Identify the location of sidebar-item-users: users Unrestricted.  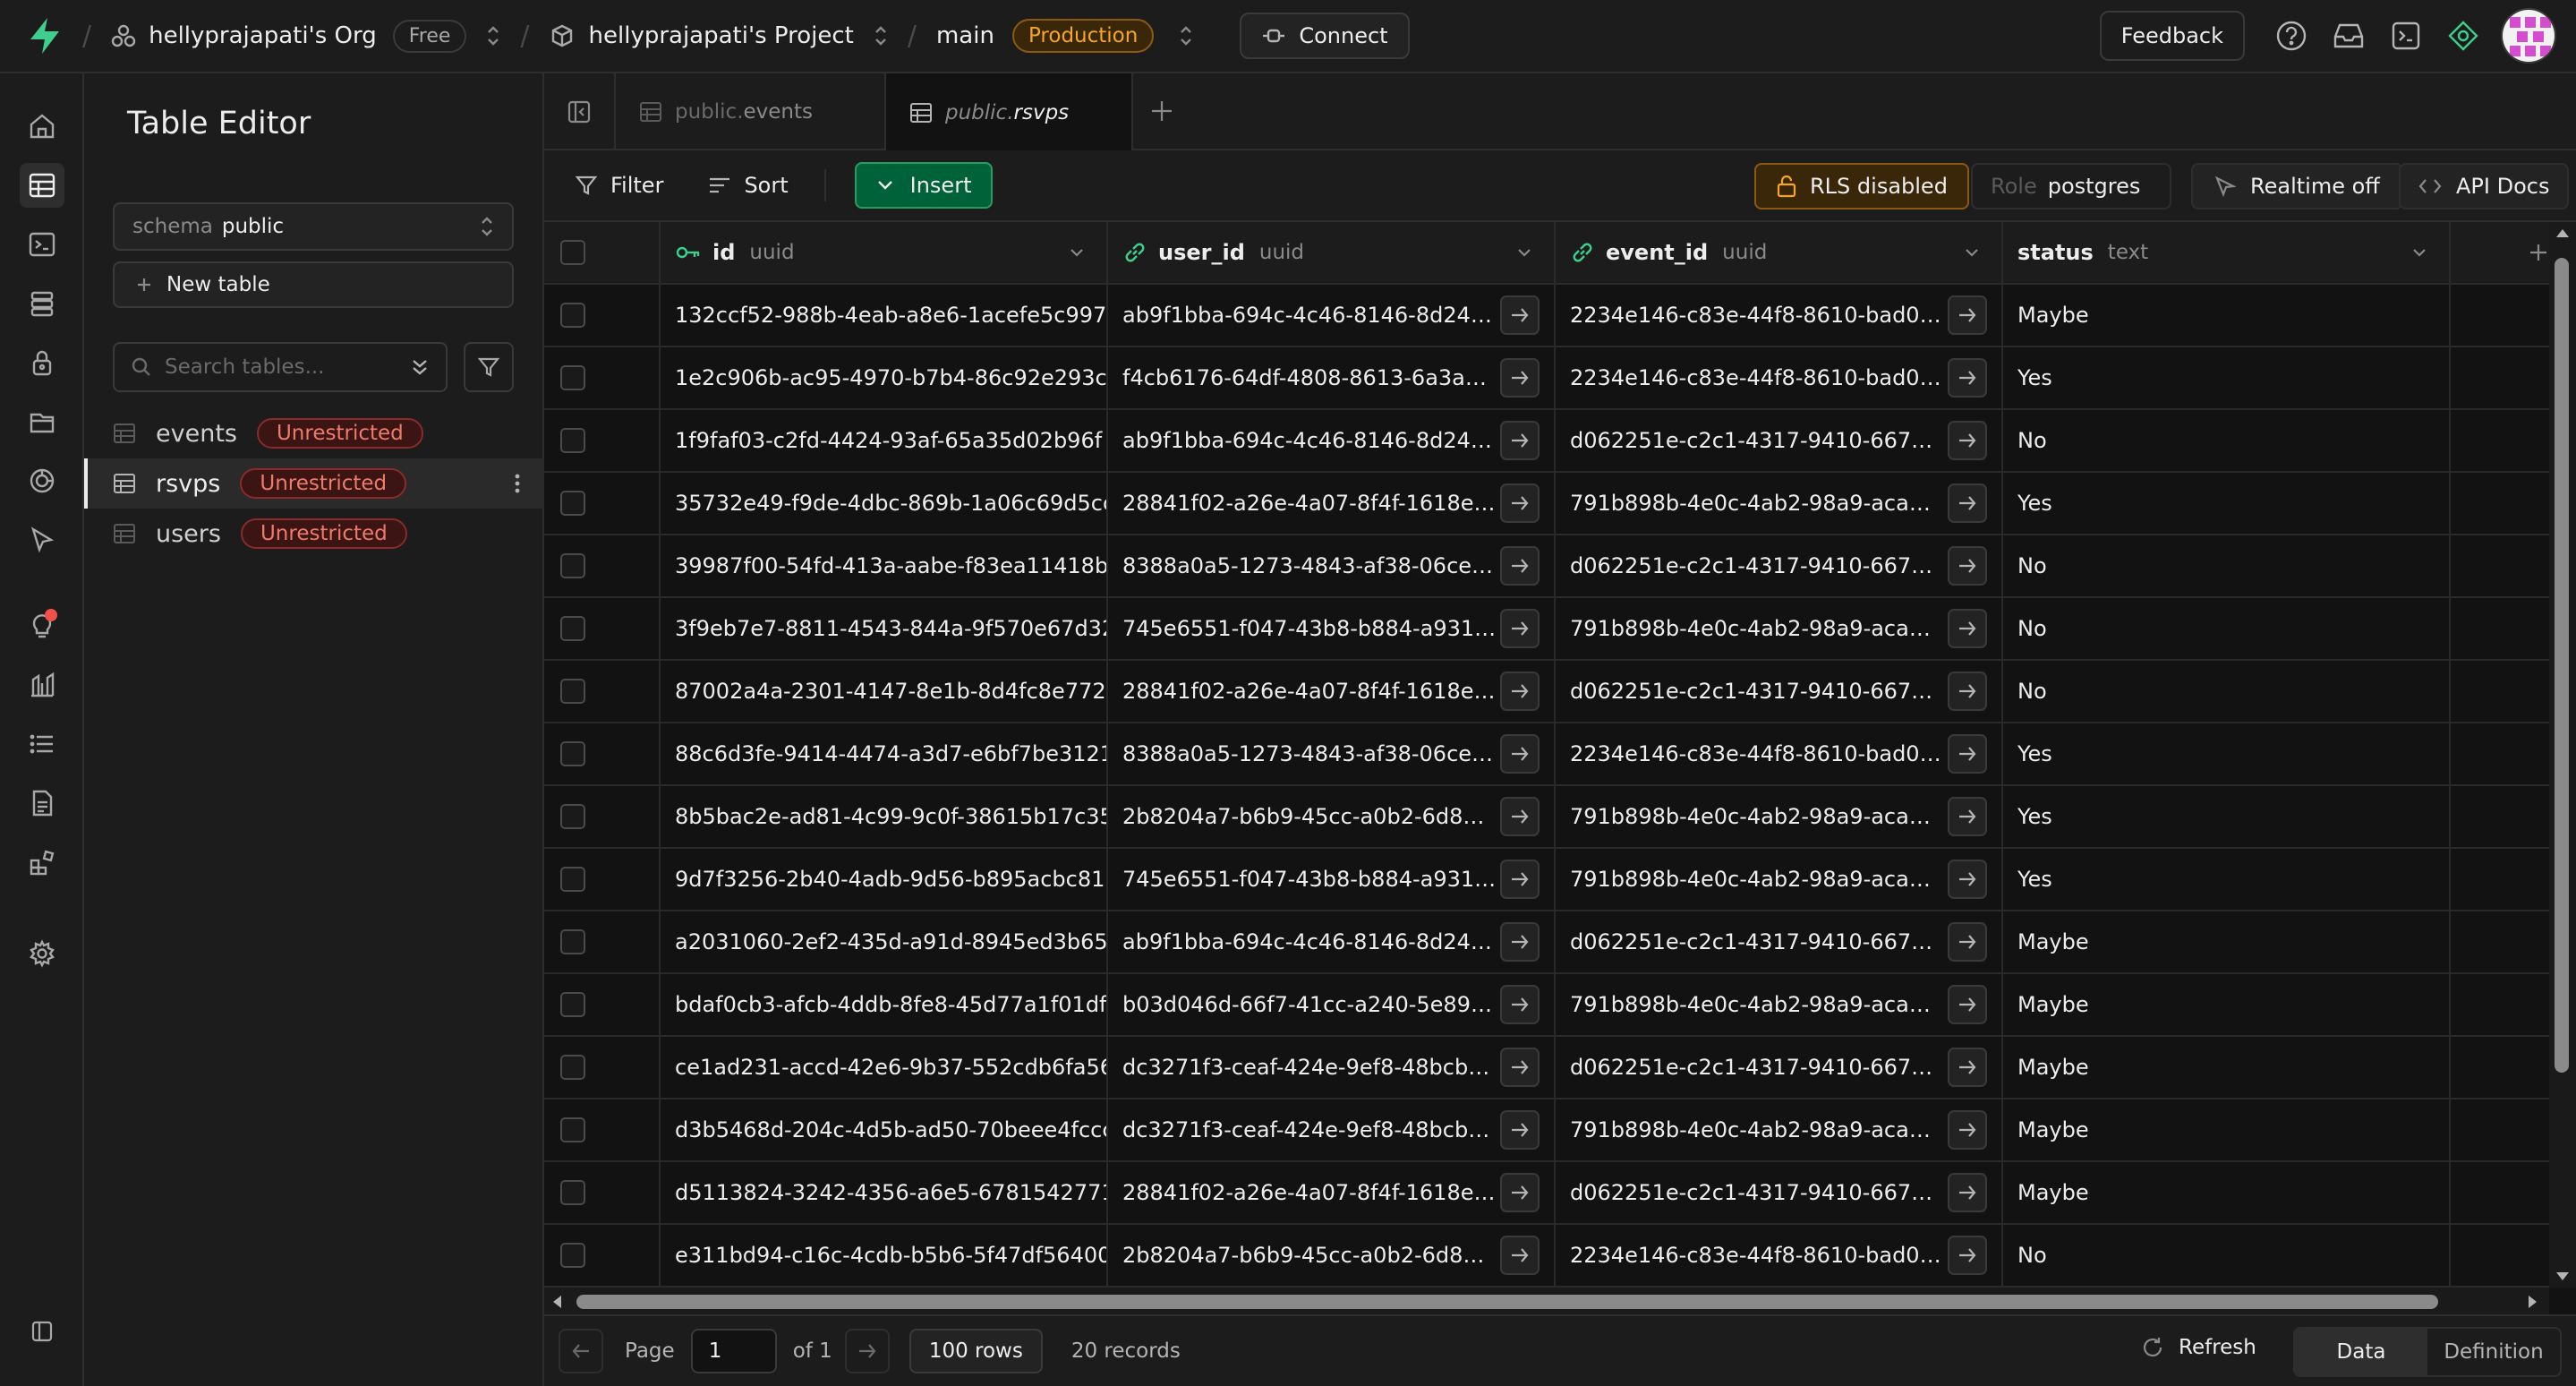
(314, 534).